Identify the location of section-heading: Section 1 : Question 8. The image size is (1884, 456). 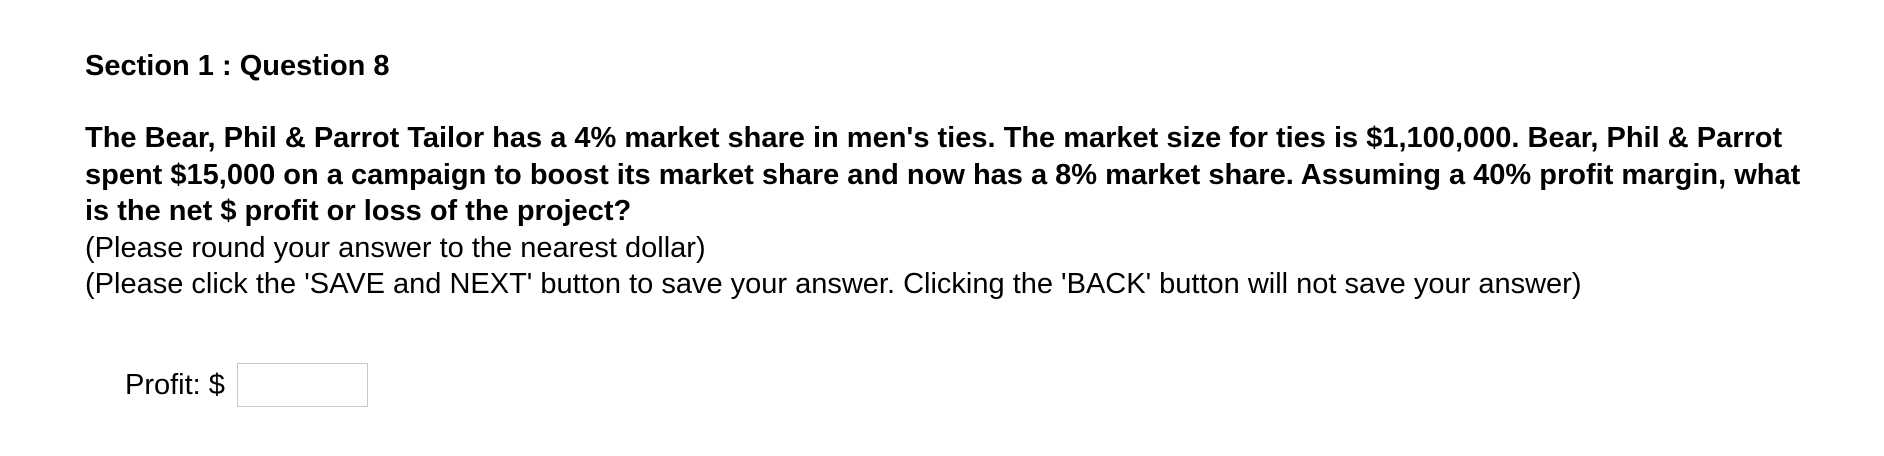
(237, 66).